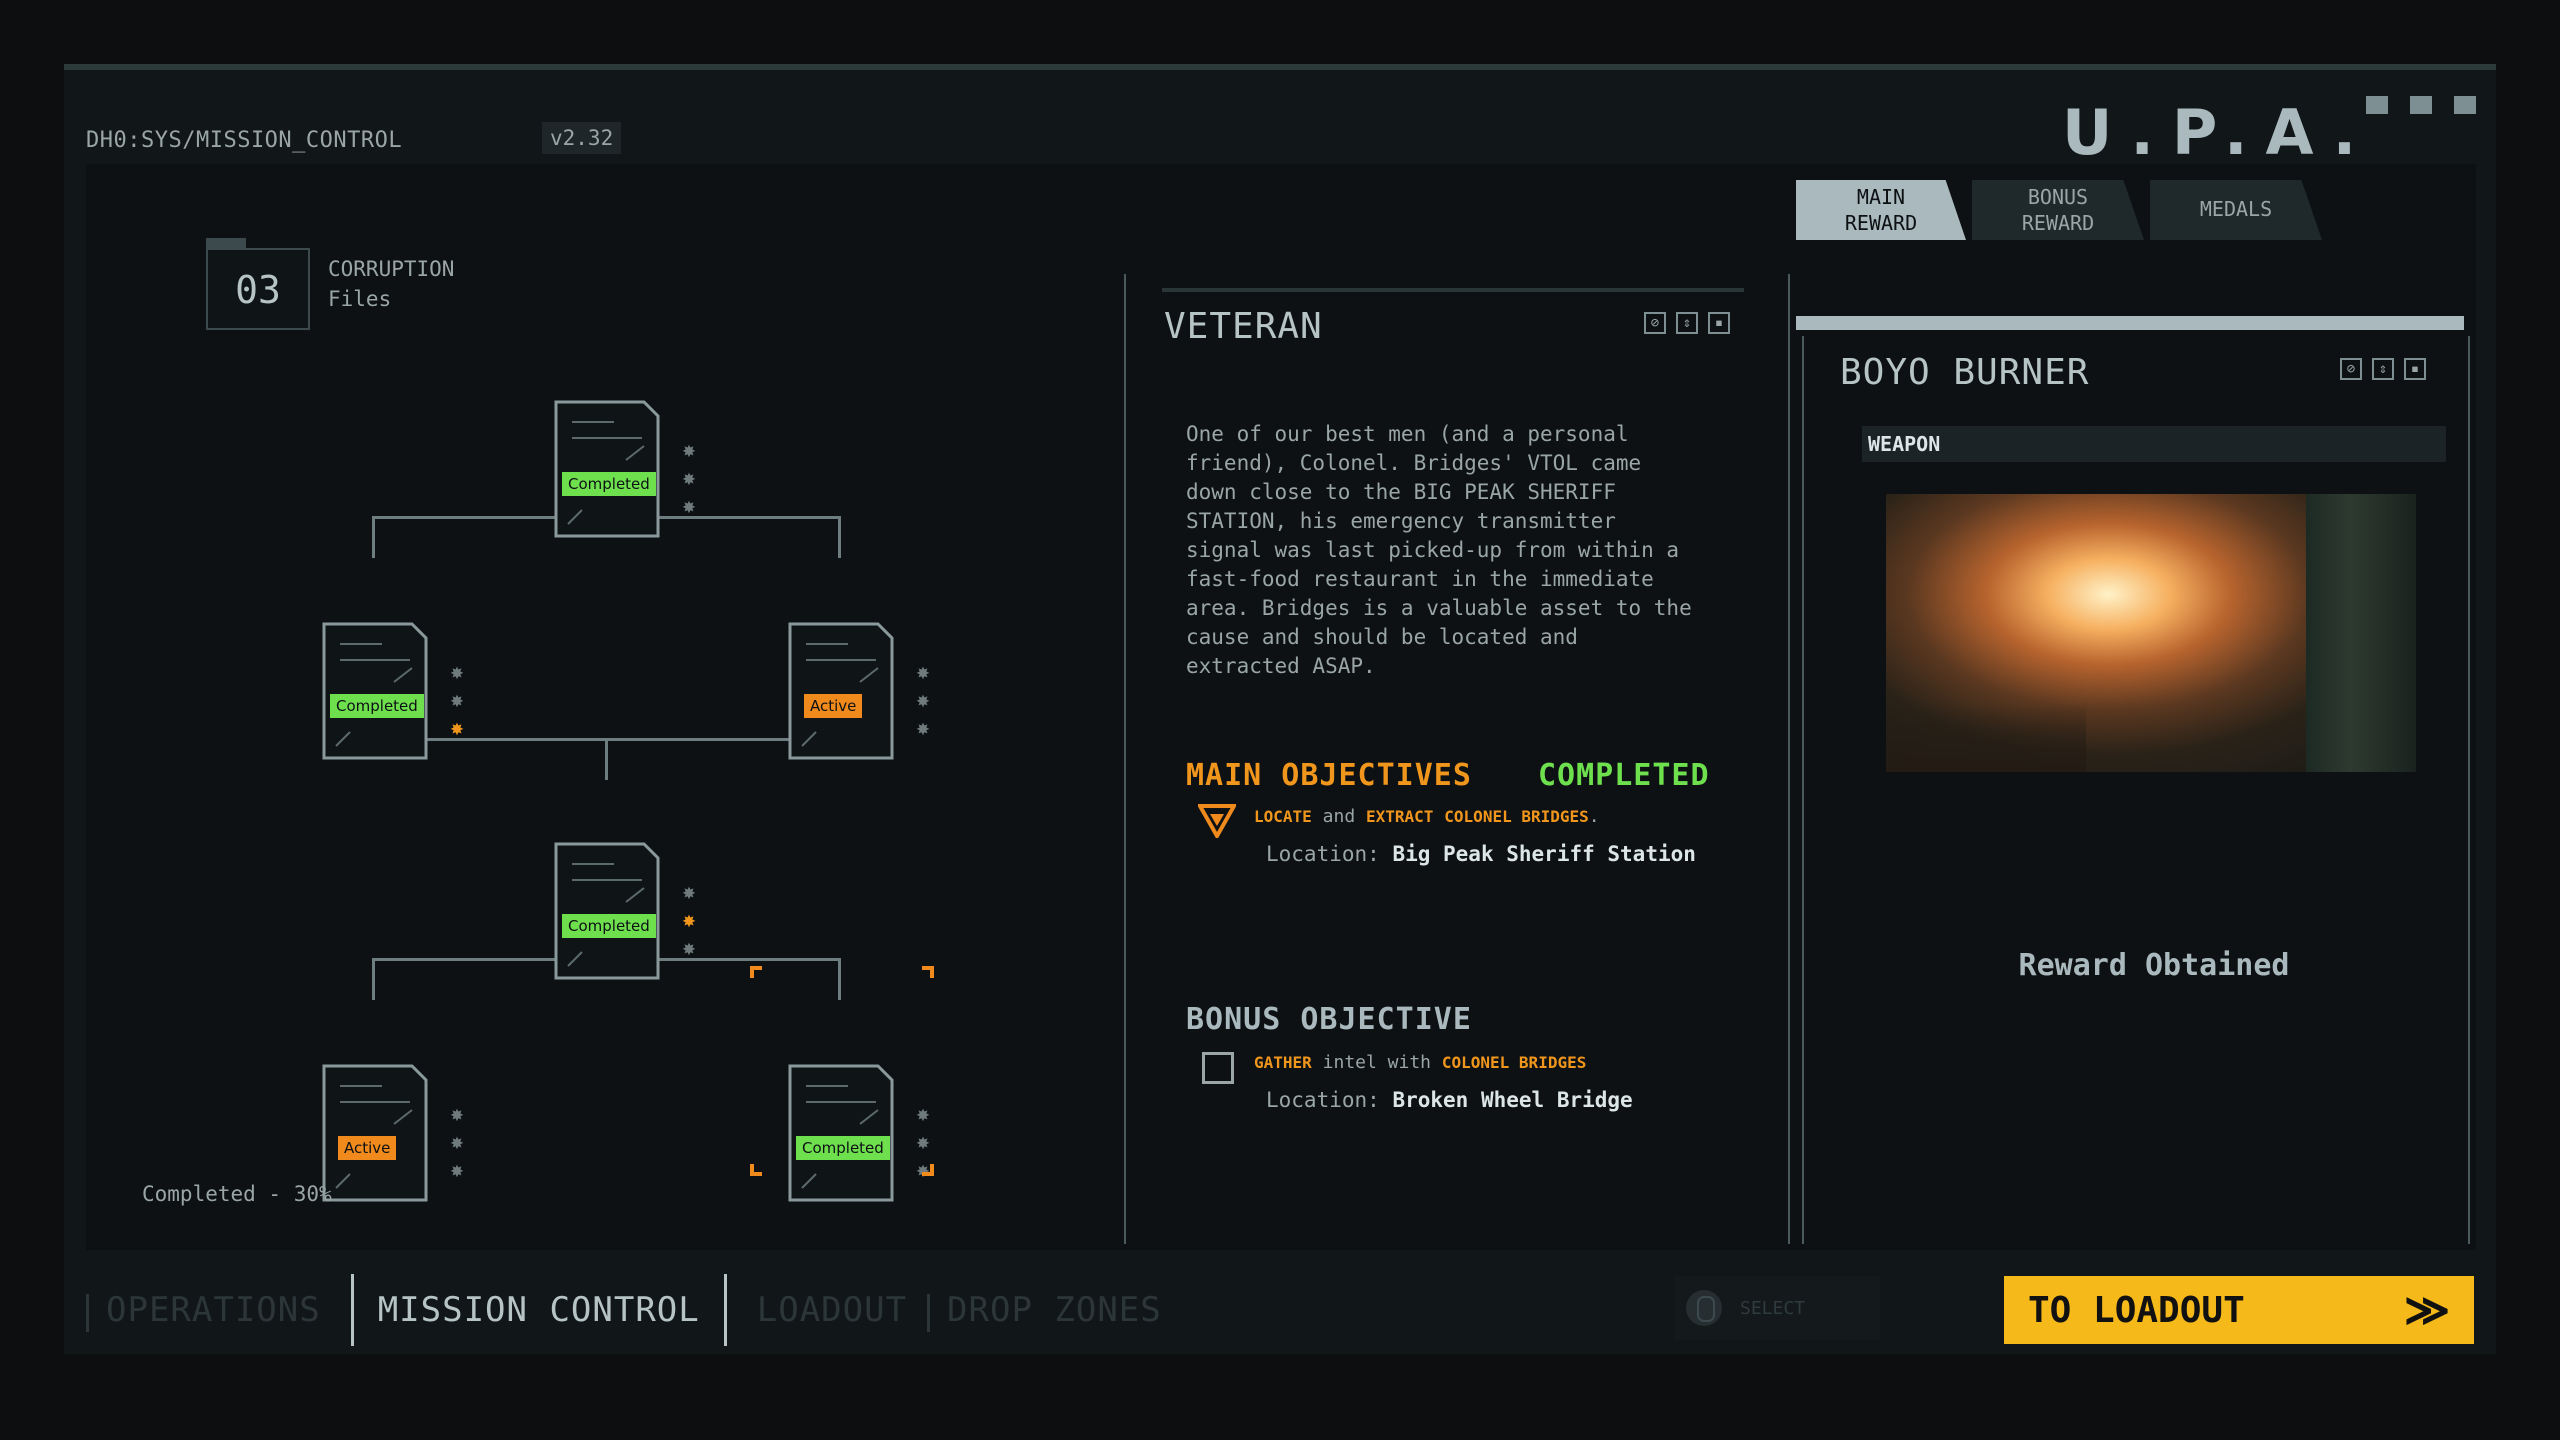  What do you see at coordinates (2136, 1310) in the screenshot?
I see `to-loadout-label: TO LOADOUT` at bounding box center [2136, 1310].